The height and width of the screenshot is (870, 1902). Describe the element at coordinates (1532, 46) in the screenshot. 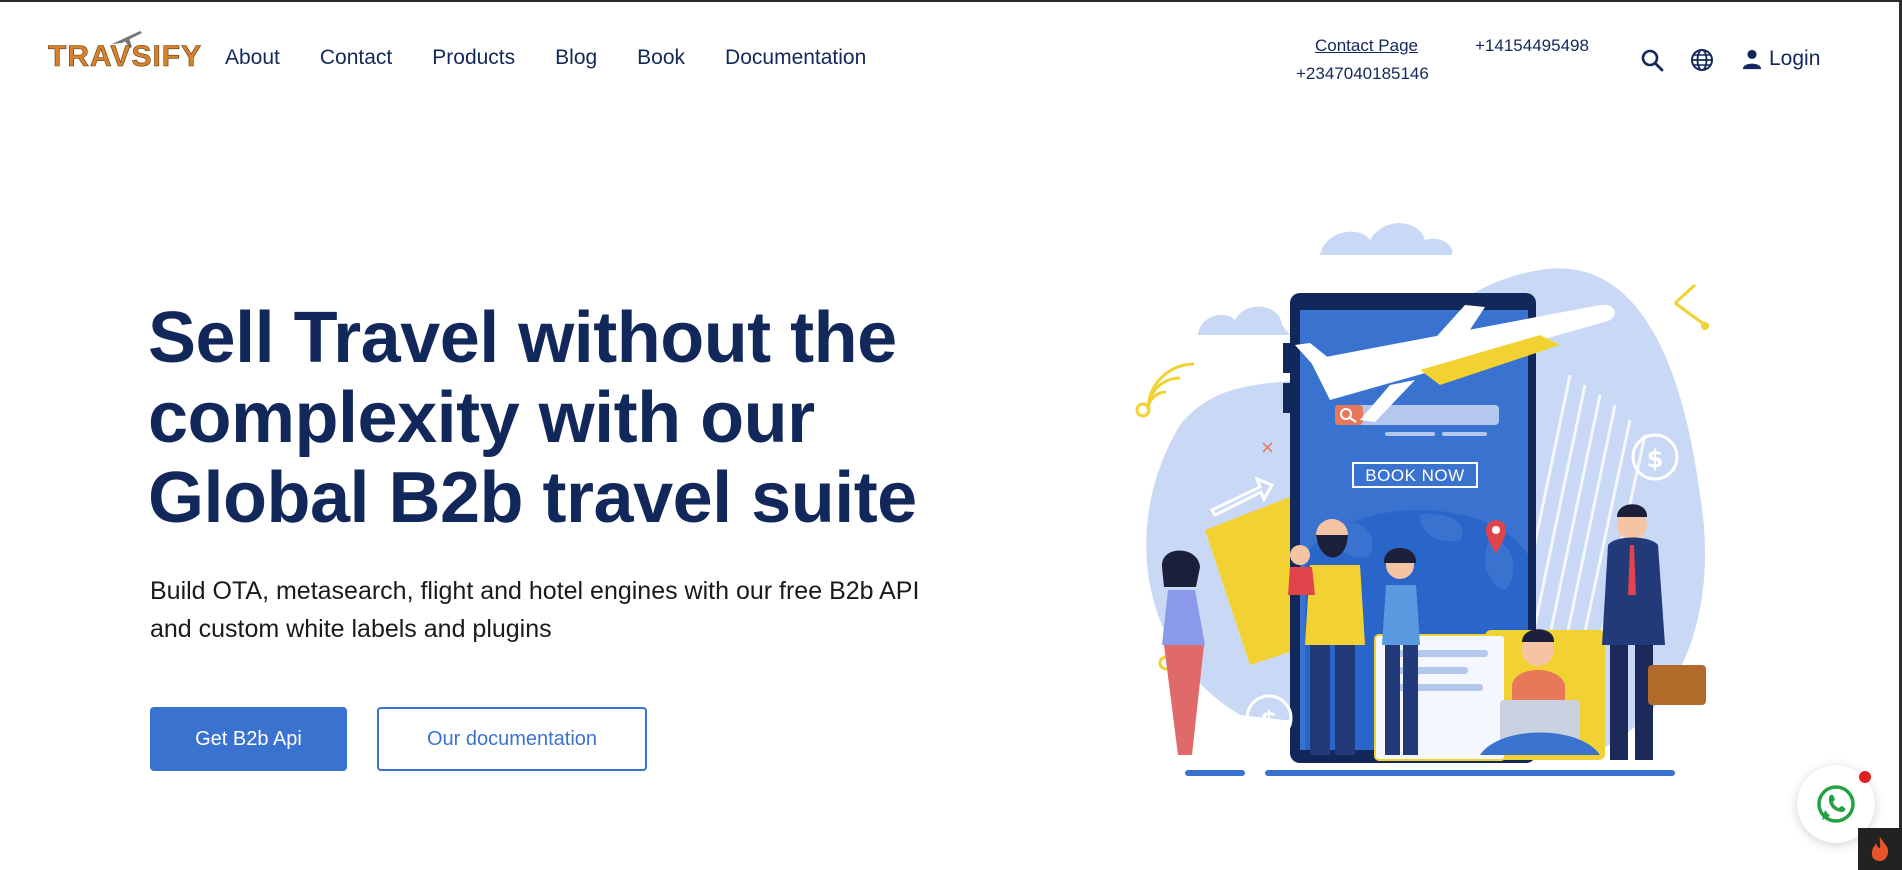

I see `phone-primary: +14154495498` at that location.